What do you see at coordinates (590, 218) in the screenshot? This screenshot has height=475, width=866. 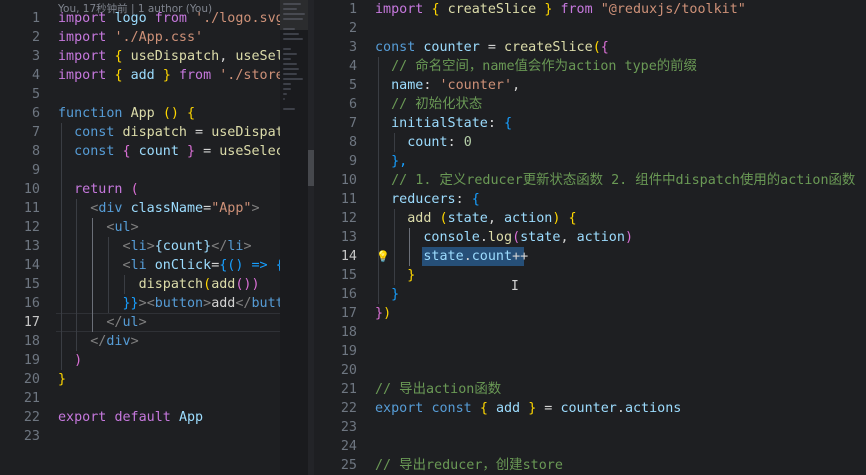 I see `code-line: 12 add (state, action) {` at bounding box center [590, 218].